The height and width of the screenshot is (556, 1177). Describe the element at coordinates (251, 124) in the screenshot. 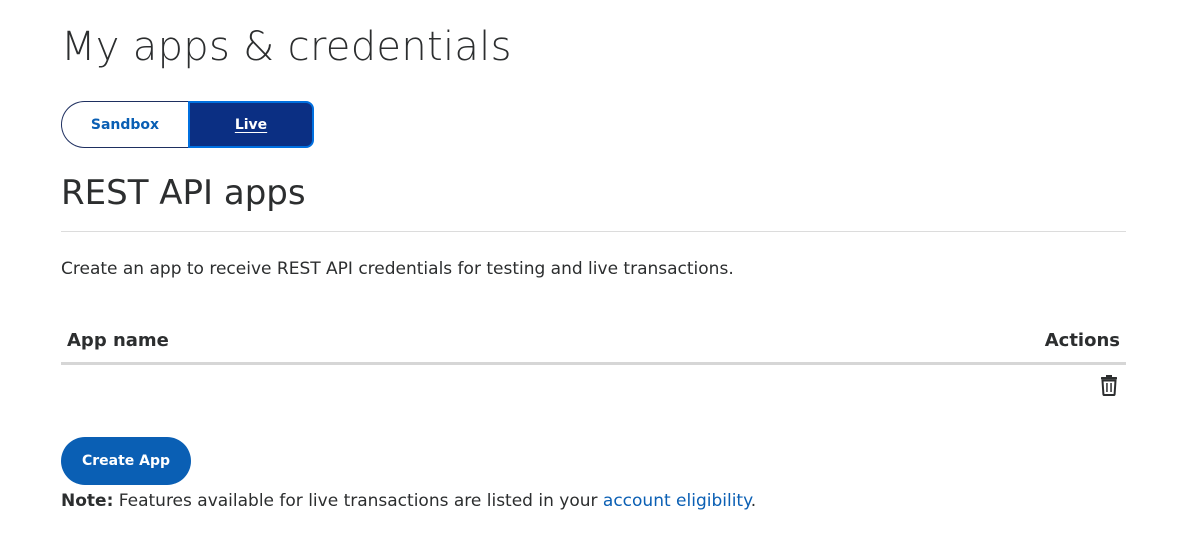

I see `live-toggle-button: Live` at that location.